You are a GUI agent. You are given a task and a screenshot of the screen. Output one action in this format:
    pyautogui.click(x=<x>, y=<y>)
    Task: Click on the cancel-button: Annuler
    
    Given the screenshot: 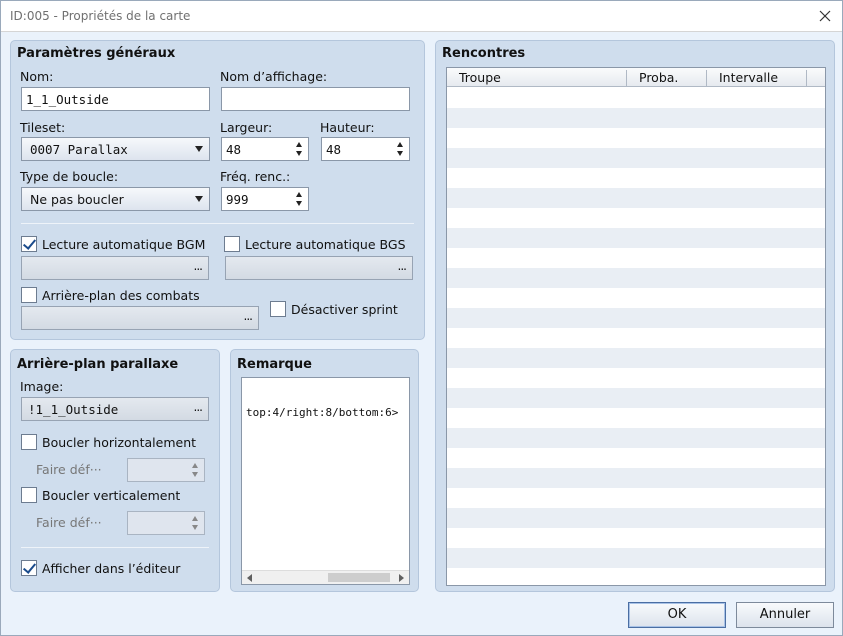 What is the action you would take?
    pyautogui.click(x=785, y=615)
    